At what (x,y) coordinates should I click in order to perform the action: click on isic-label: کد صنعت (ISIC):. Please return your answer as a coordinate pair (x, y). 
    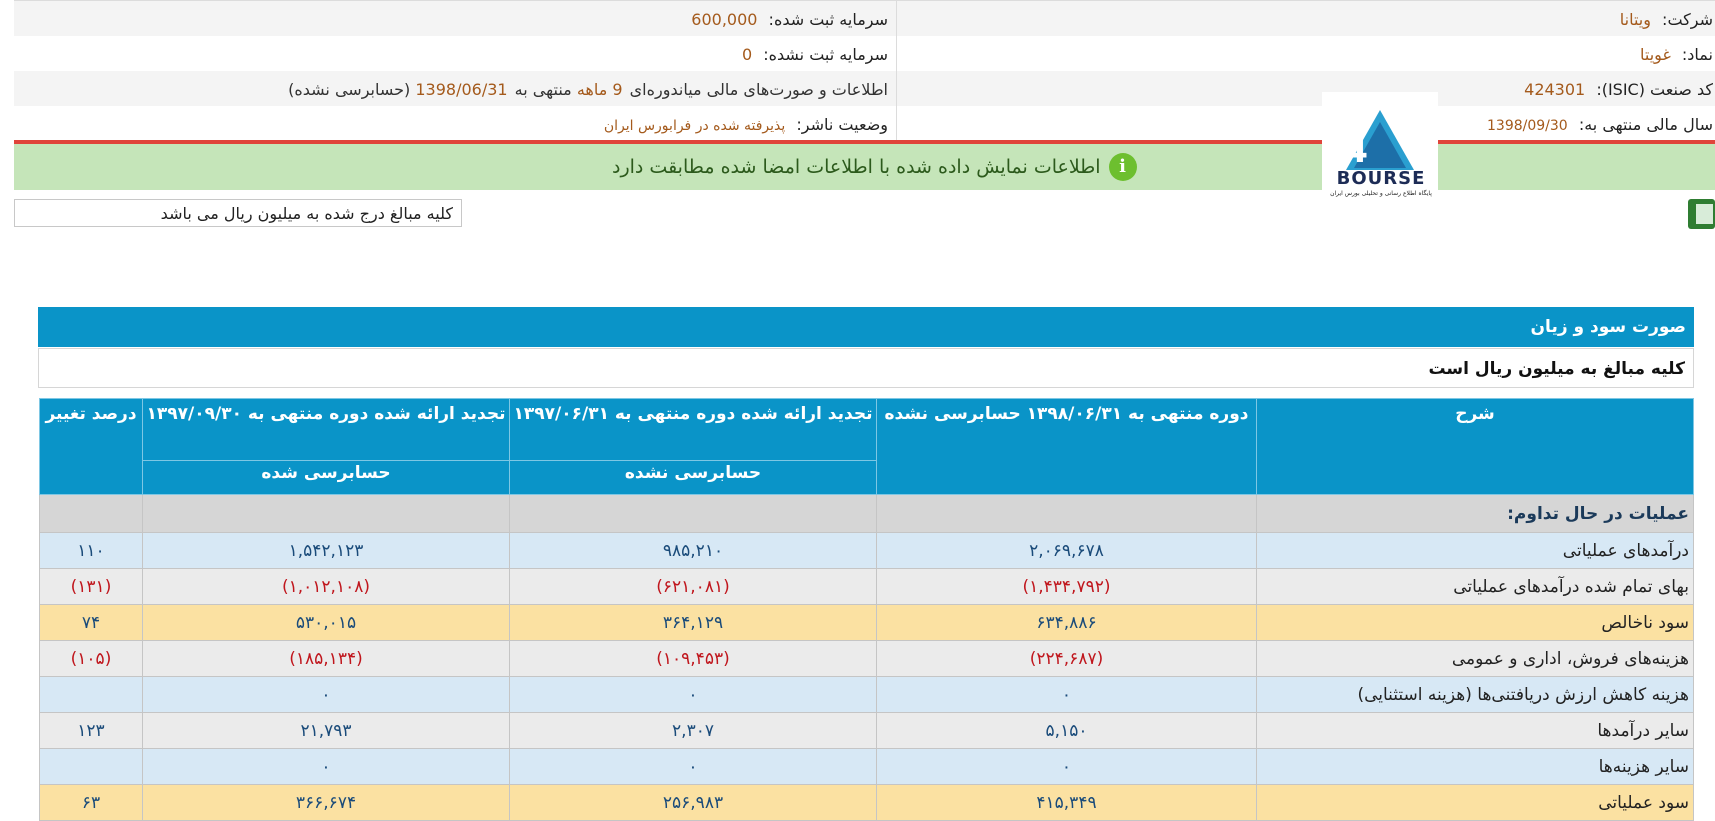
    Looking at the image, I should click on (1654, 89).